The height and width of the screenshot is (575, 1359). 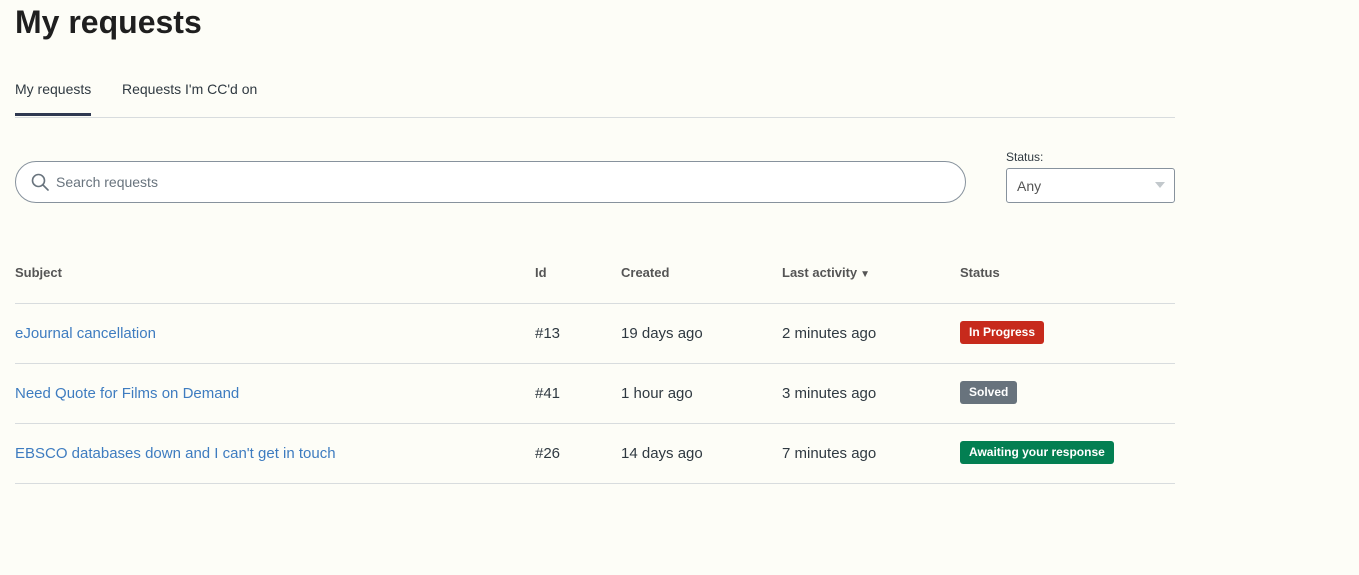 I want to click on request-id: #26, so click(x=548, y=453).